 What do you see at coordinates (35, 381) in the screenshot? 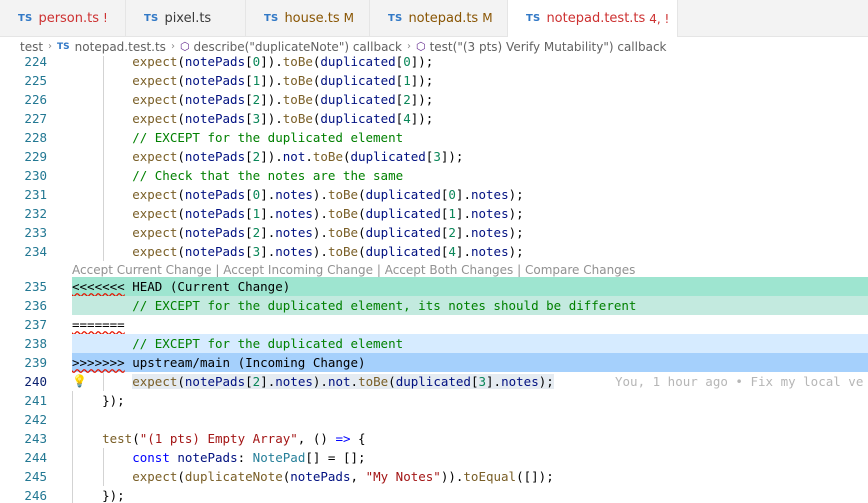
I see `line-number: 240` at bounding box center [35, 381].